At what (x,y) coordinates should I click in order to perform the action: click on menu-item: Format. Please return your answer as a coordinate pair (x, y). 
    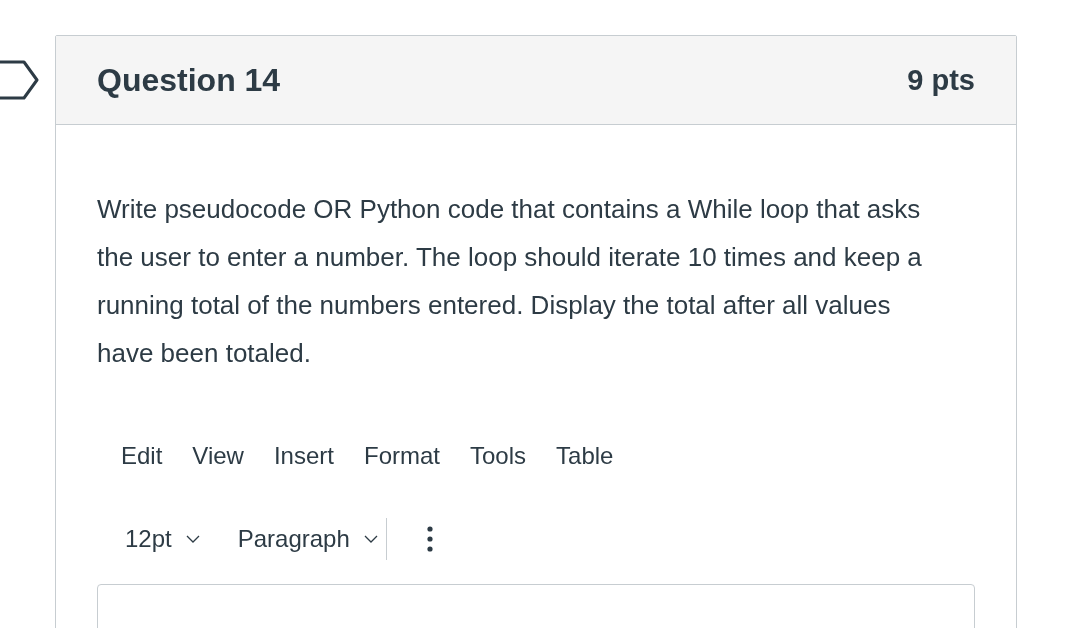
    Looking at the image, I should click on (402, 456).